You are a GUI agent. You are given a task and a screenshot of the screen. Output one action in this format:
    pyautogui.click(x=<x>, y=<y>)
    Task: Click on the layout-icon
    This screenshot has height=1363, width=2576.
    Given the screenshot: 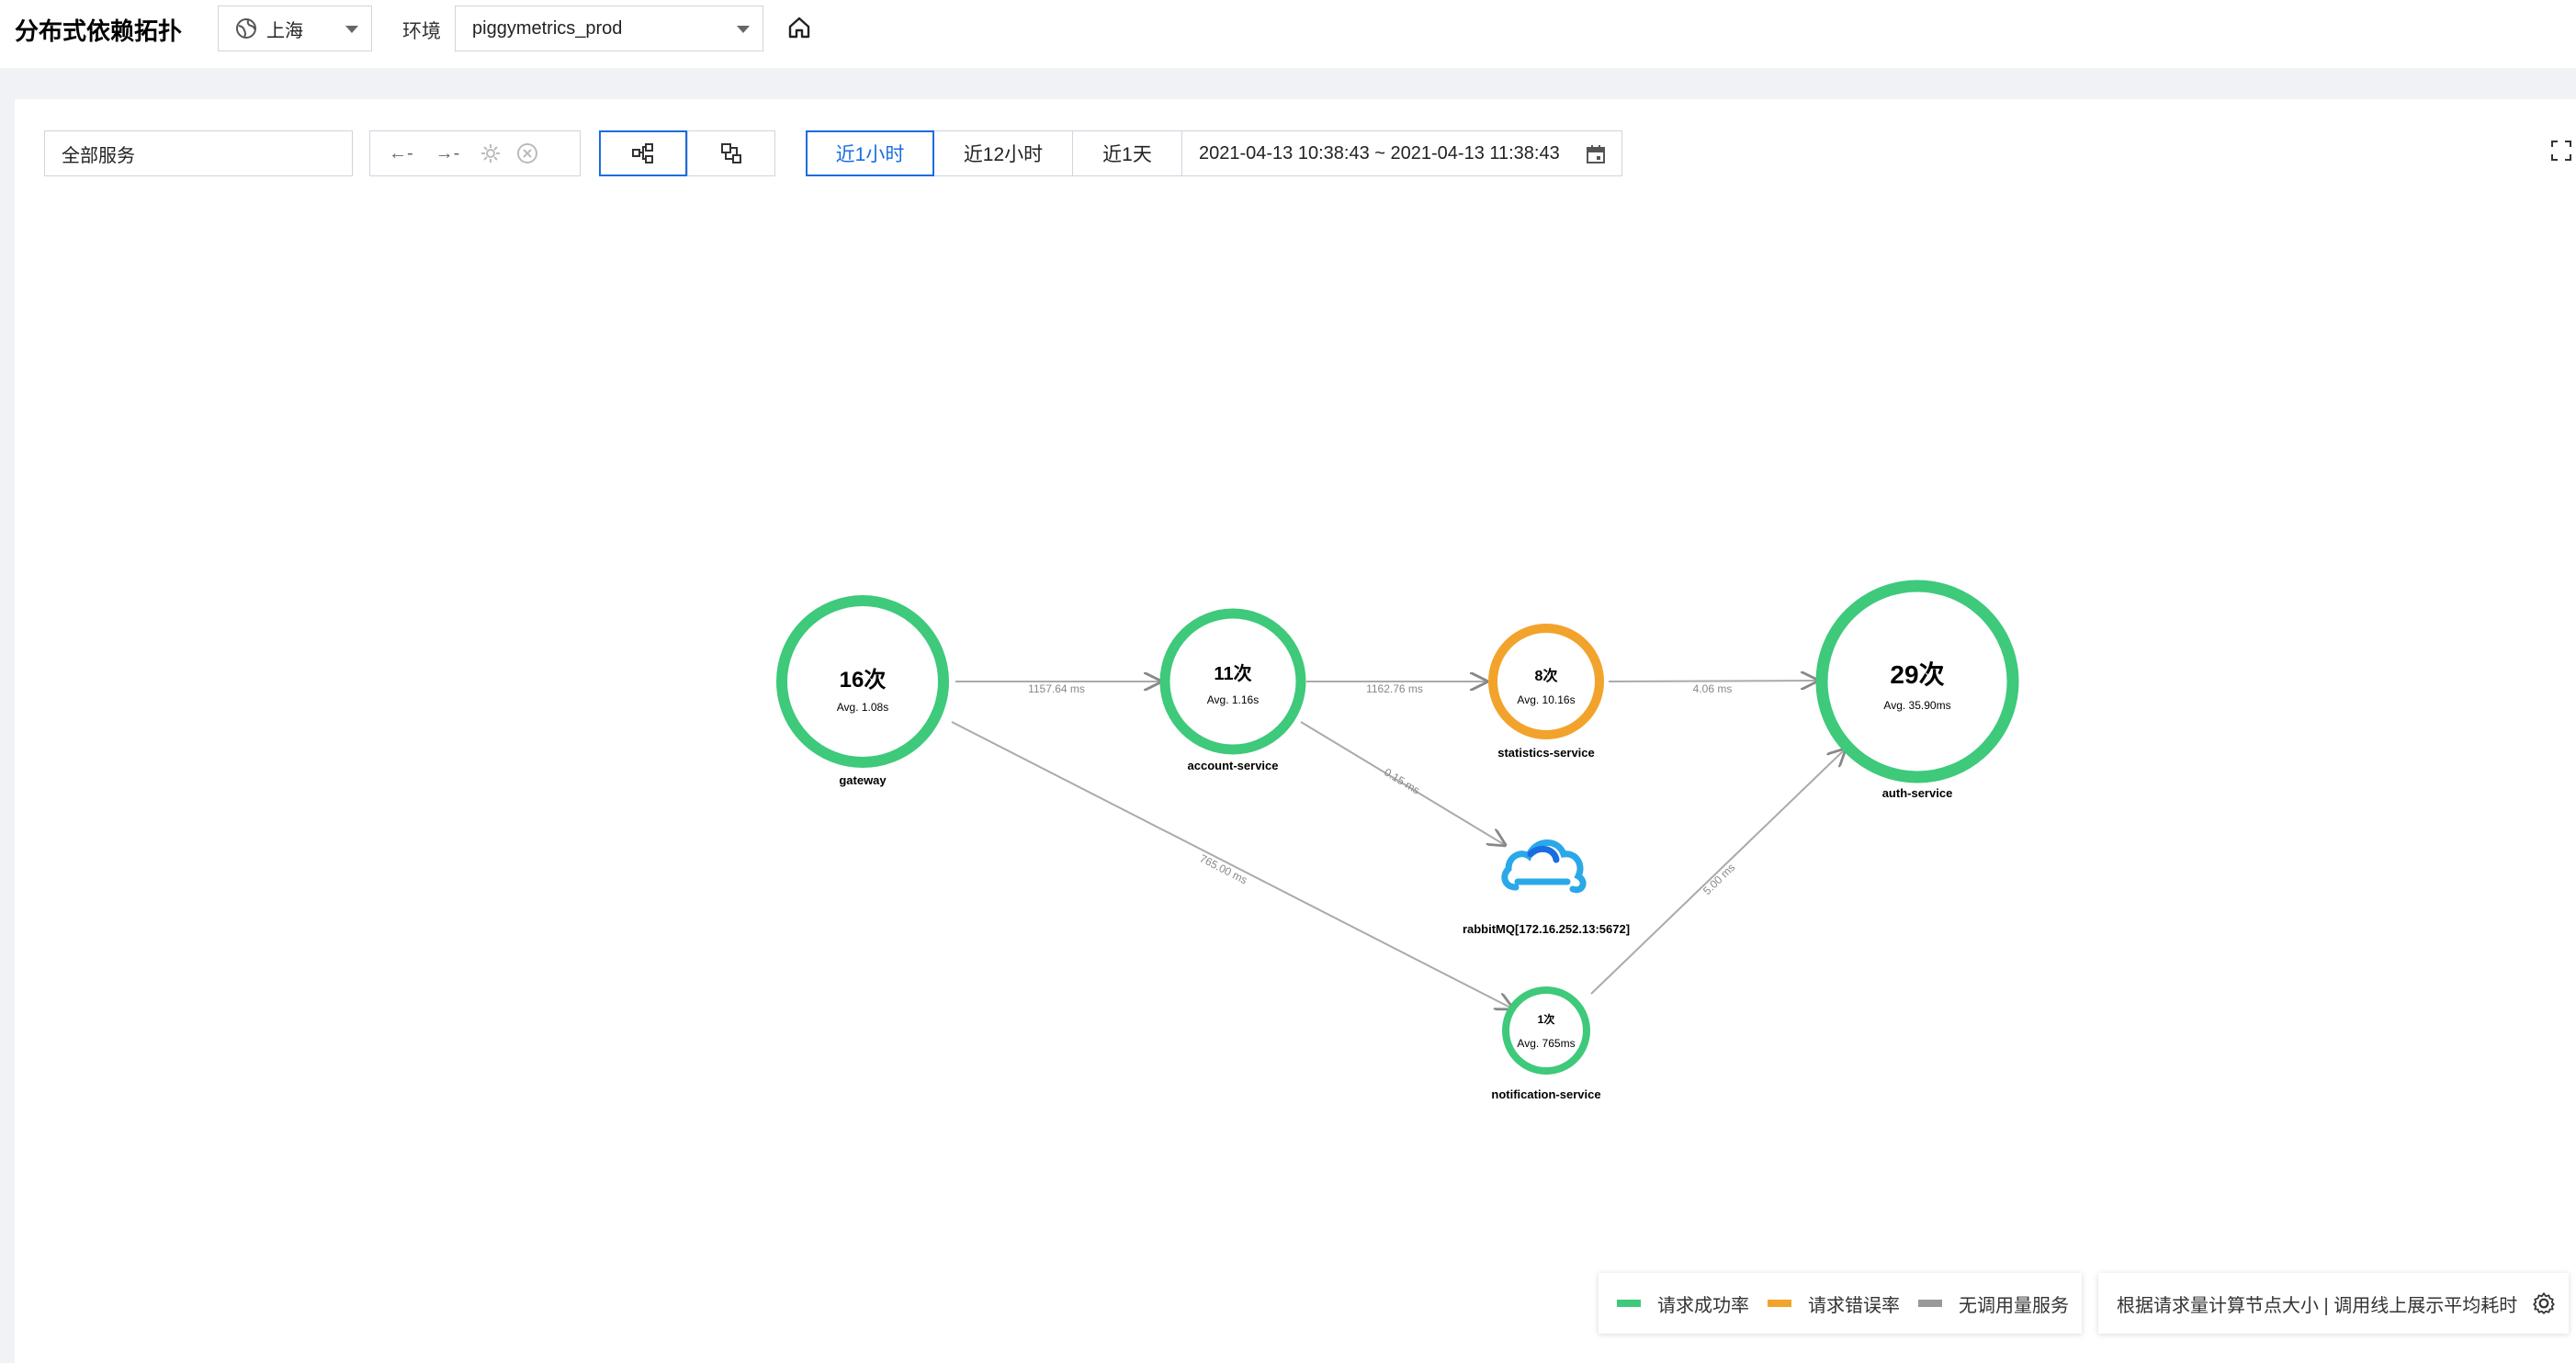 What is the action you would take?
    pyautogui.click(x=731, y=153)
    